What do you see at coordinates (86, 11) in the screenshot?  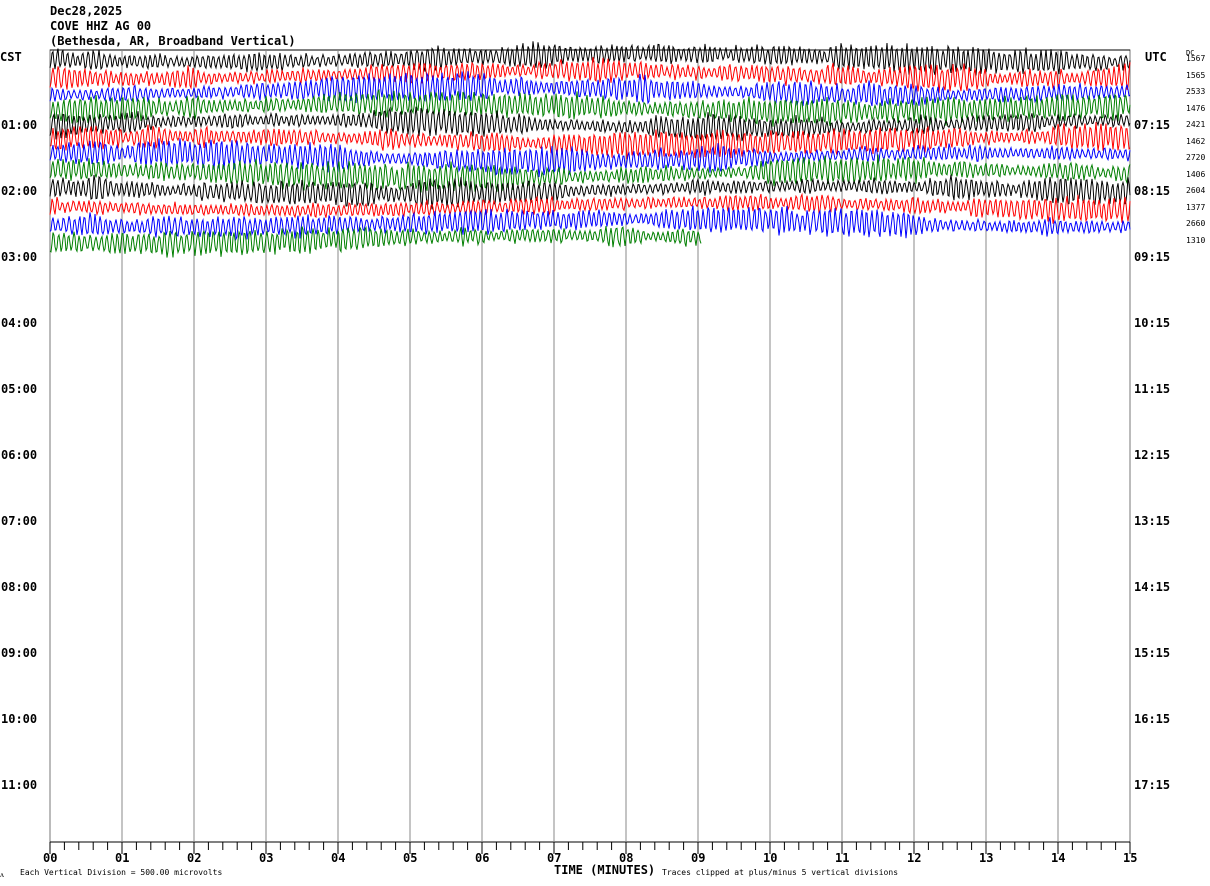 I see `date-label: Dec28,2025` at bounding box center [86, 11].